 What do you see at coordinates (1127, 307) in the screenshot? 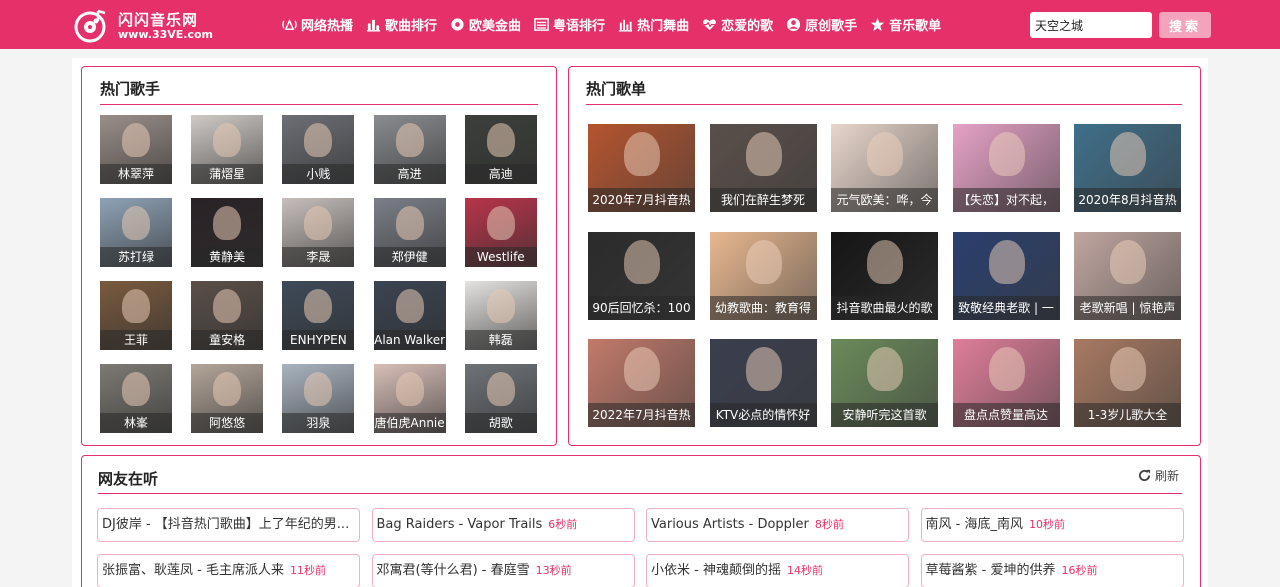
I see `playlist-name: 老歌新唱 | 惊艳声` at bounding box center [1127, 307].